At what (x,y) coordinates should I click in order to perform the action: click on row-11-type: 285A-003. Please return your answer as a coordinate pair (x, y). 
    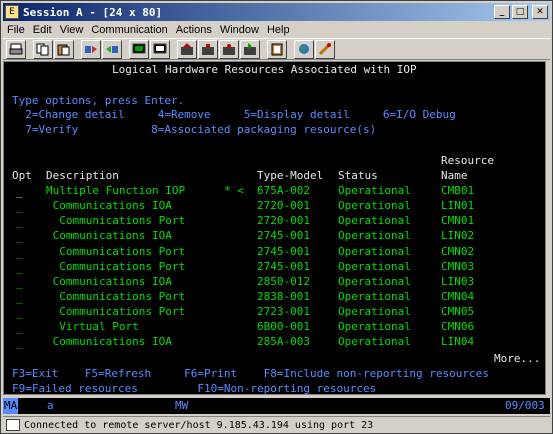
    Looking at the image, I should click on (283, 341).